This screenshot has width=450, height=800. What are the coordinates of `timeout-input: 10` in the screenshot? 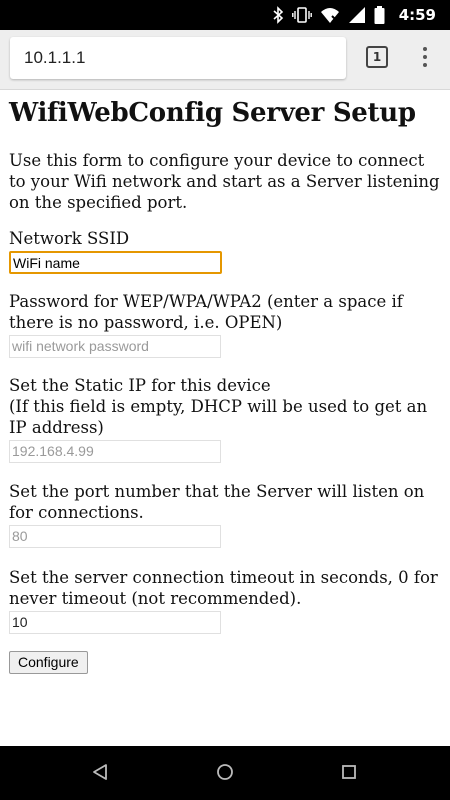 It's located at (115, 622).